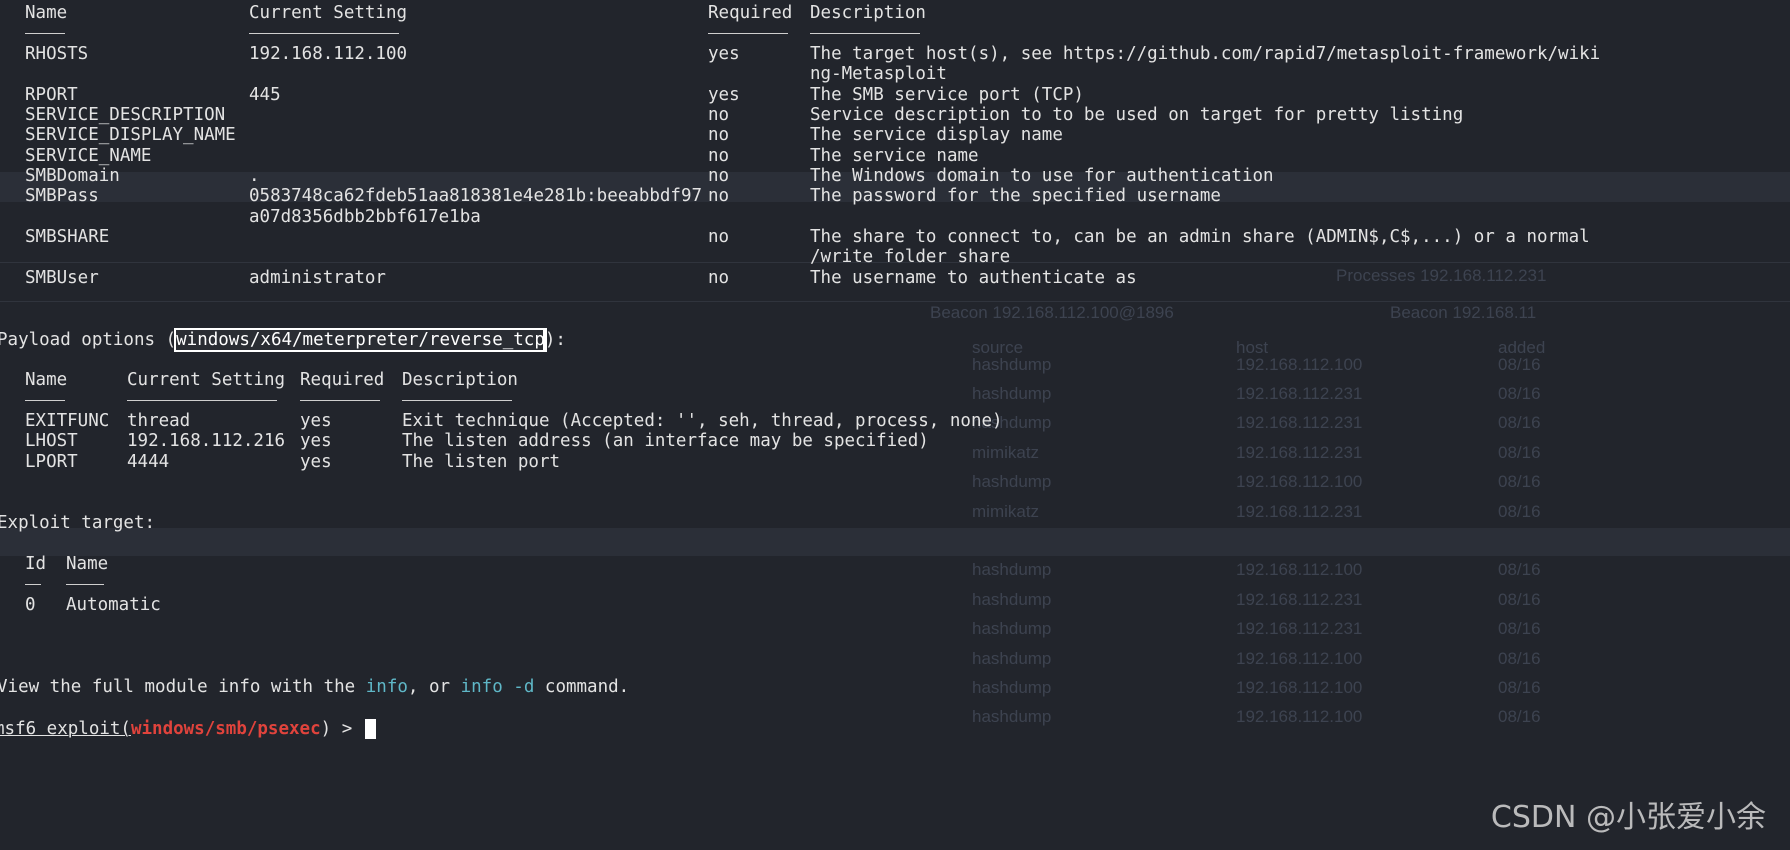 This screenshot has width=1790, height=850. What do you see at coordinates (505, 257) in the screenshot?
I see `option-row-smbshare-cont: /write folder share` at bounding box center [505, 257].